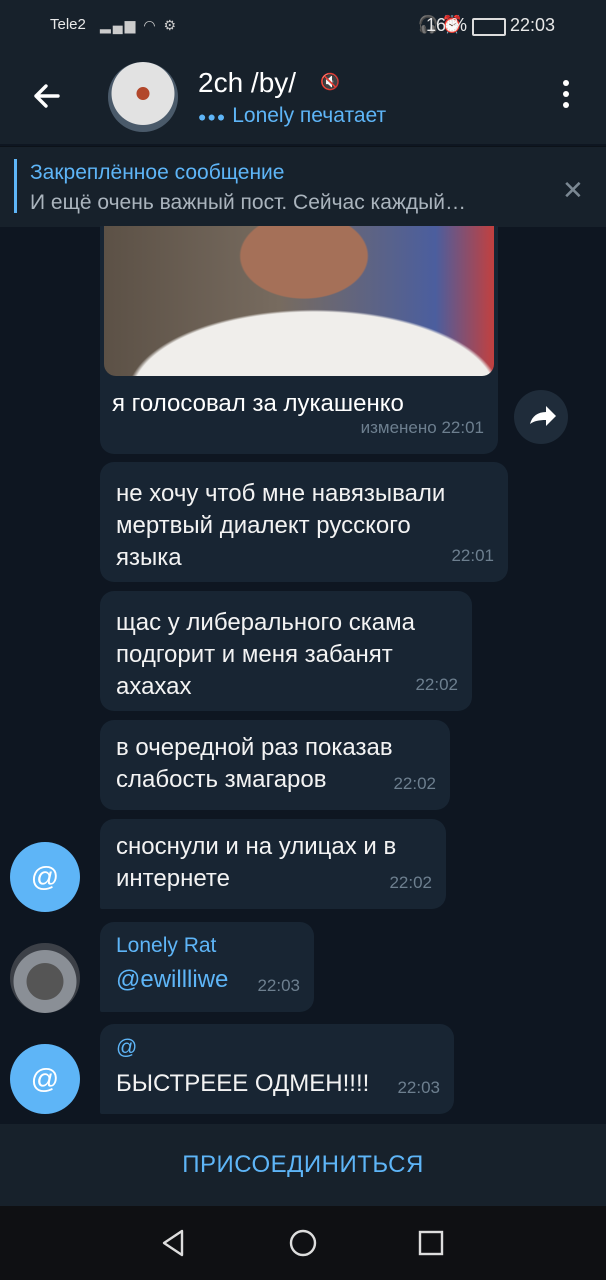 This screenshot has width=606, height=1280. I want to click on pinned-title: Закреплённое сообщение, so click(157, 172).